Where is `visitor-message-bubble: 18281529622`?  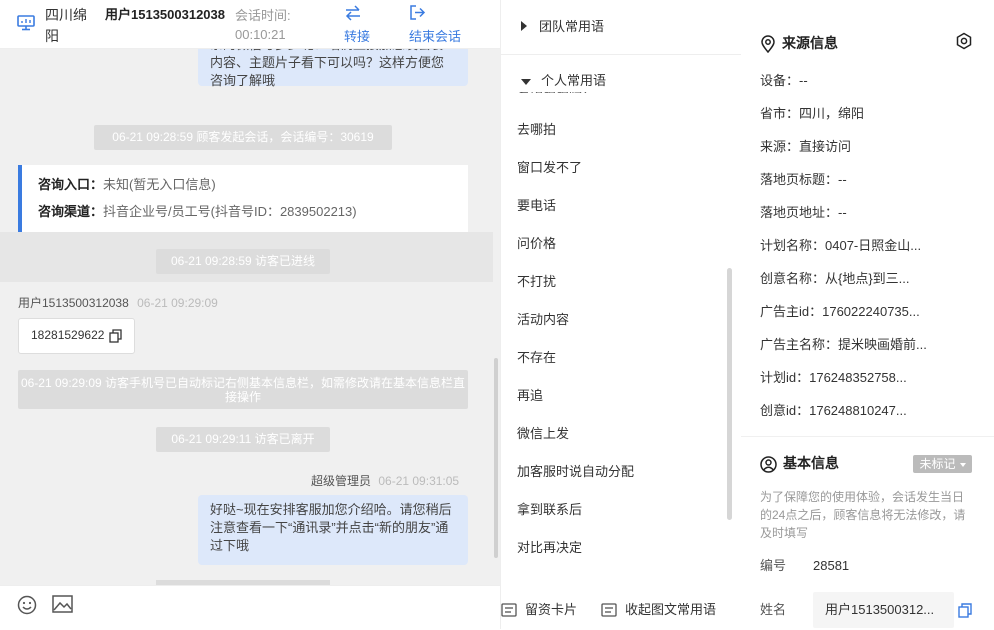 visitor-message-bubble: 18281529622 is located at coordinates (76, 336).